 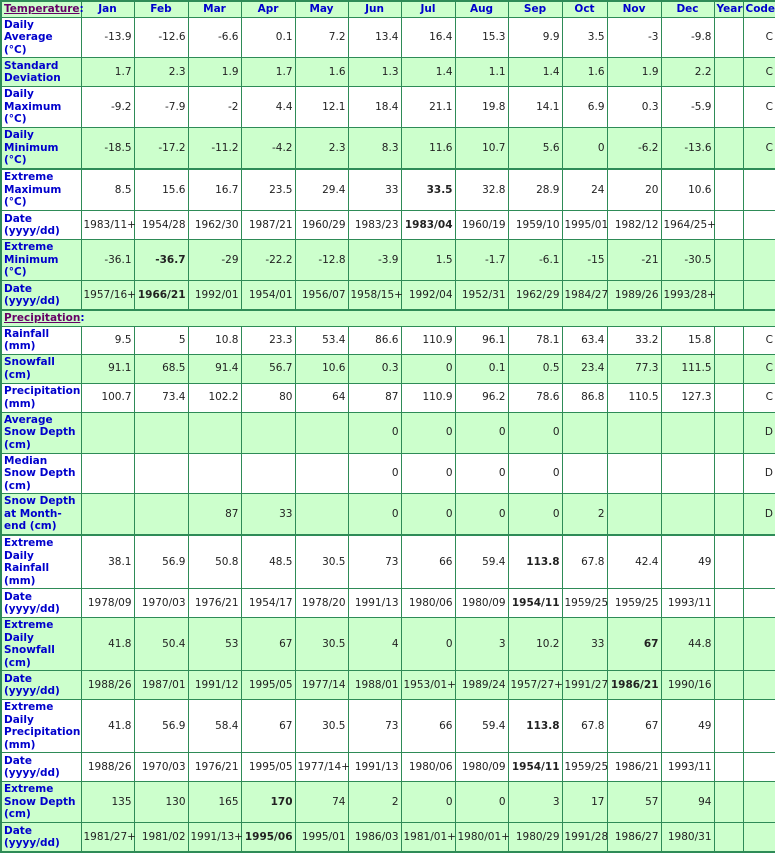 What do you see at coordinates (107, 107) in the screenshot?
I see `value-cell: -9.2` at bounding box center [107, 107].